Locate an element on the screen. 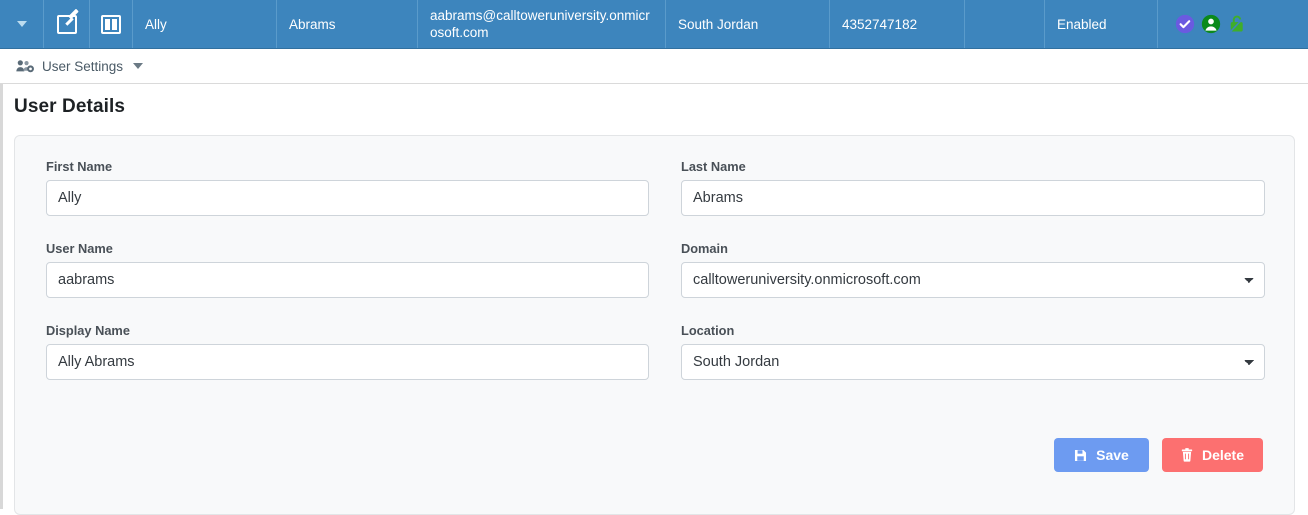 This screenshot has width=1308, height=515. row-phone-text: 4352747182 is located at coordinates (880, 24).